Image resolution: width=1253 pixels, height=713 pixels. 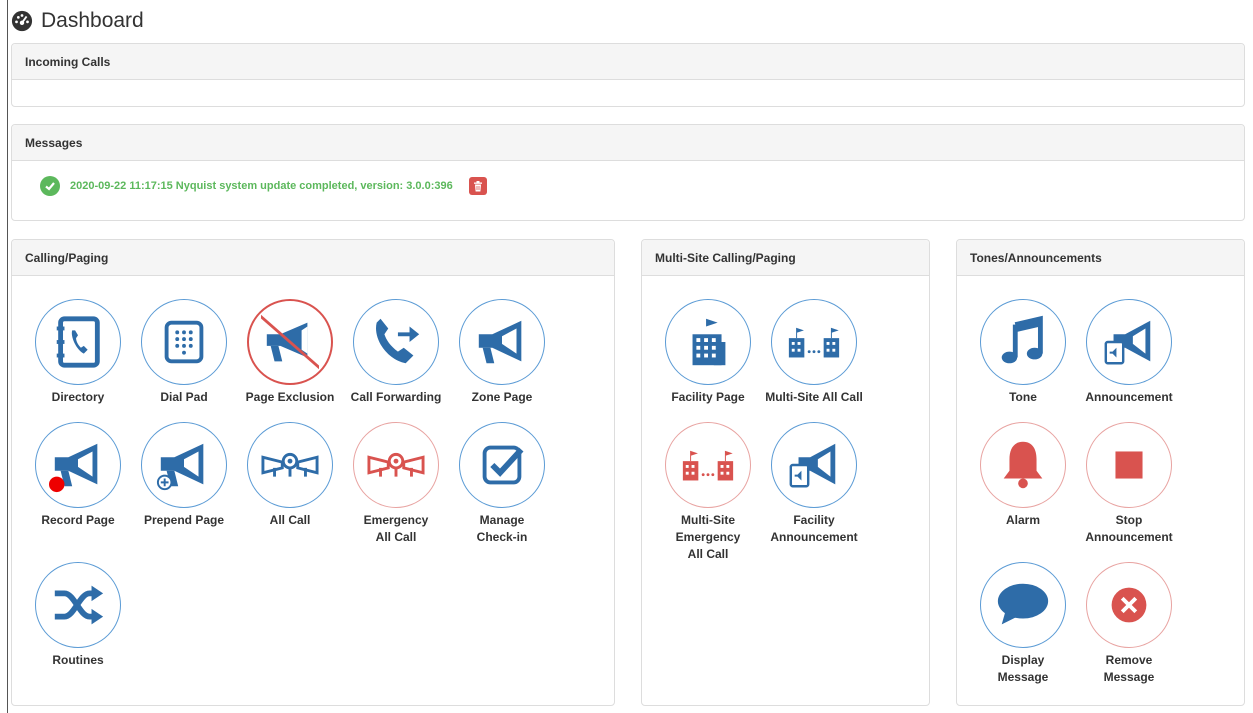 I want to click on calling-paging-header: Calling/Paging, so click(x=313, y=258).